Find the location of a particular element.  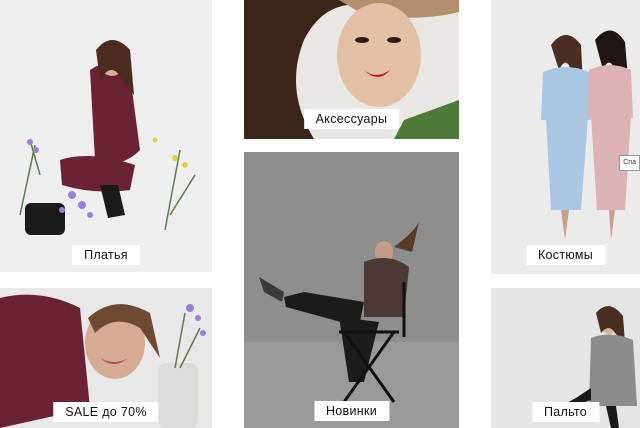

category-label-accessories: Аксессуары is located at coordinates (351, 119).